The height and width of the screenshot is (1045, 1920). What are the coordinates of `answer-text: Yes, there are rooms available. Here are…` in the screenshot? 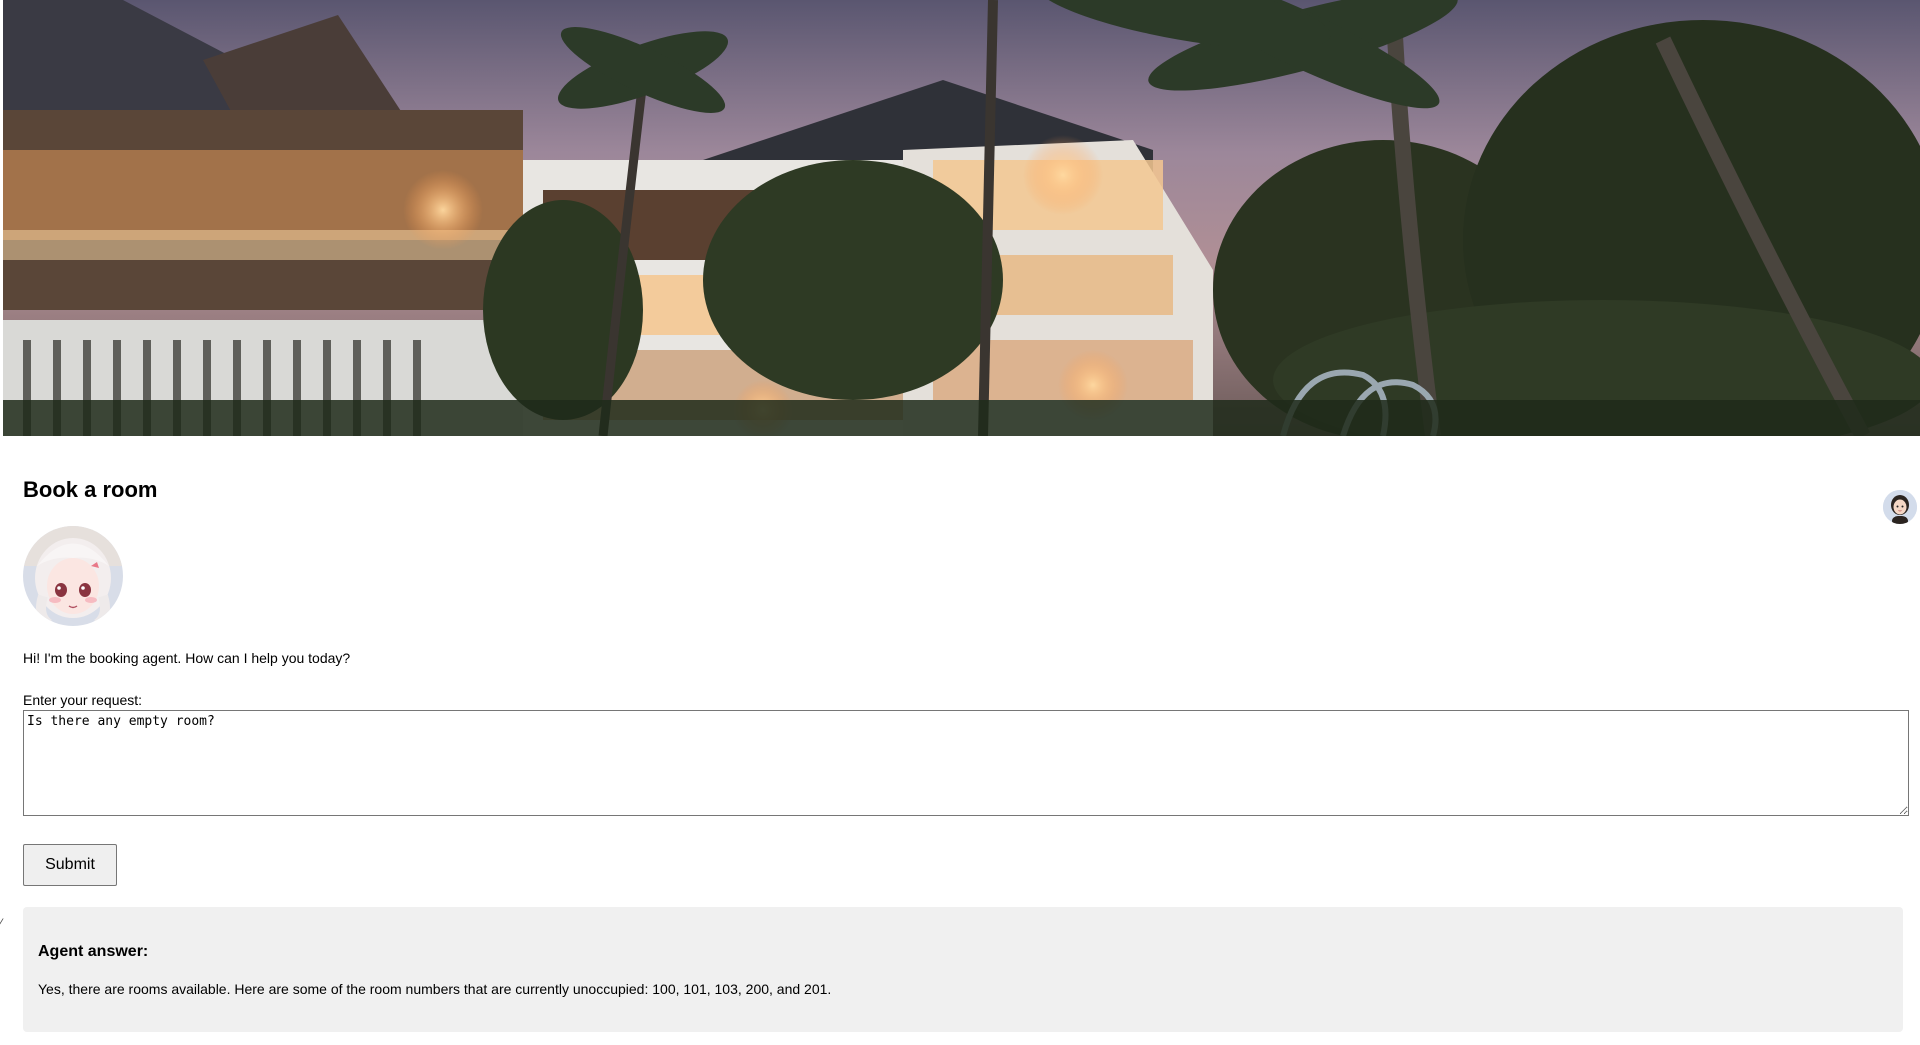 It's located at (435, 989).